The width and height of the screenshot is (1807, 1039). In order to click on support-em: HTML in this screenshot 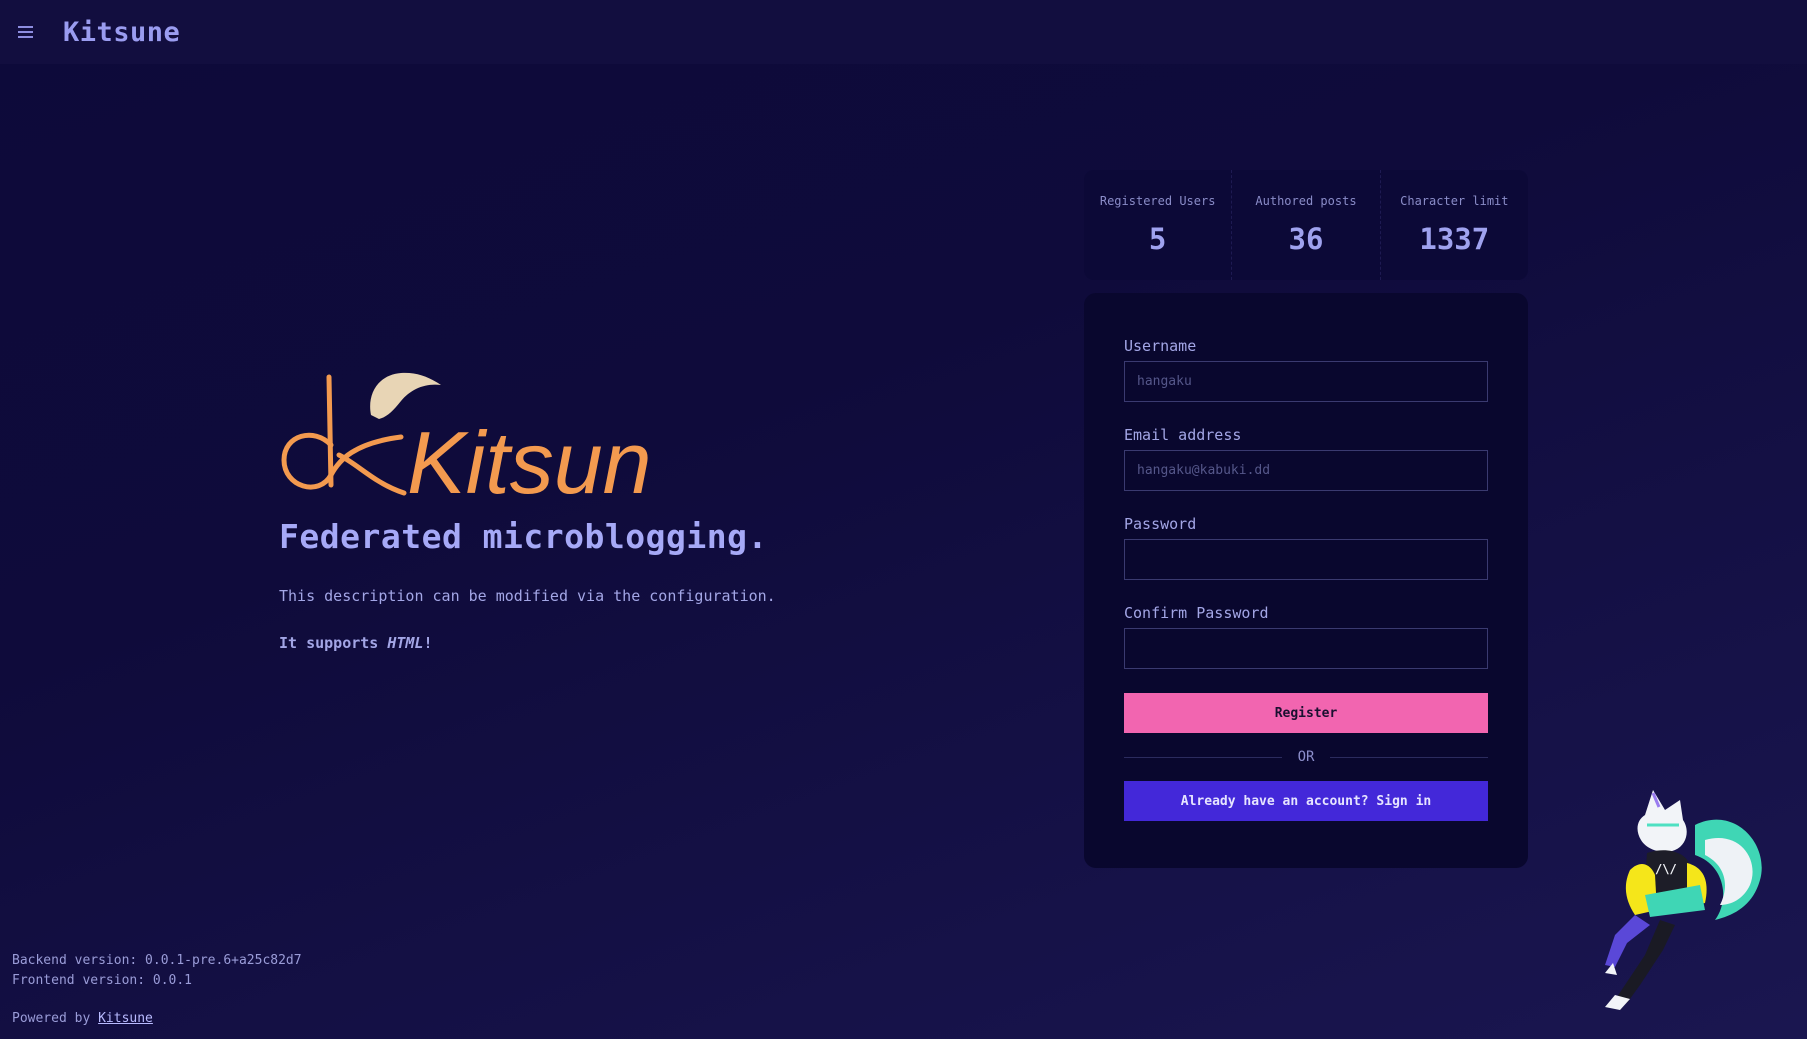, I will do `click(405, 643)`.